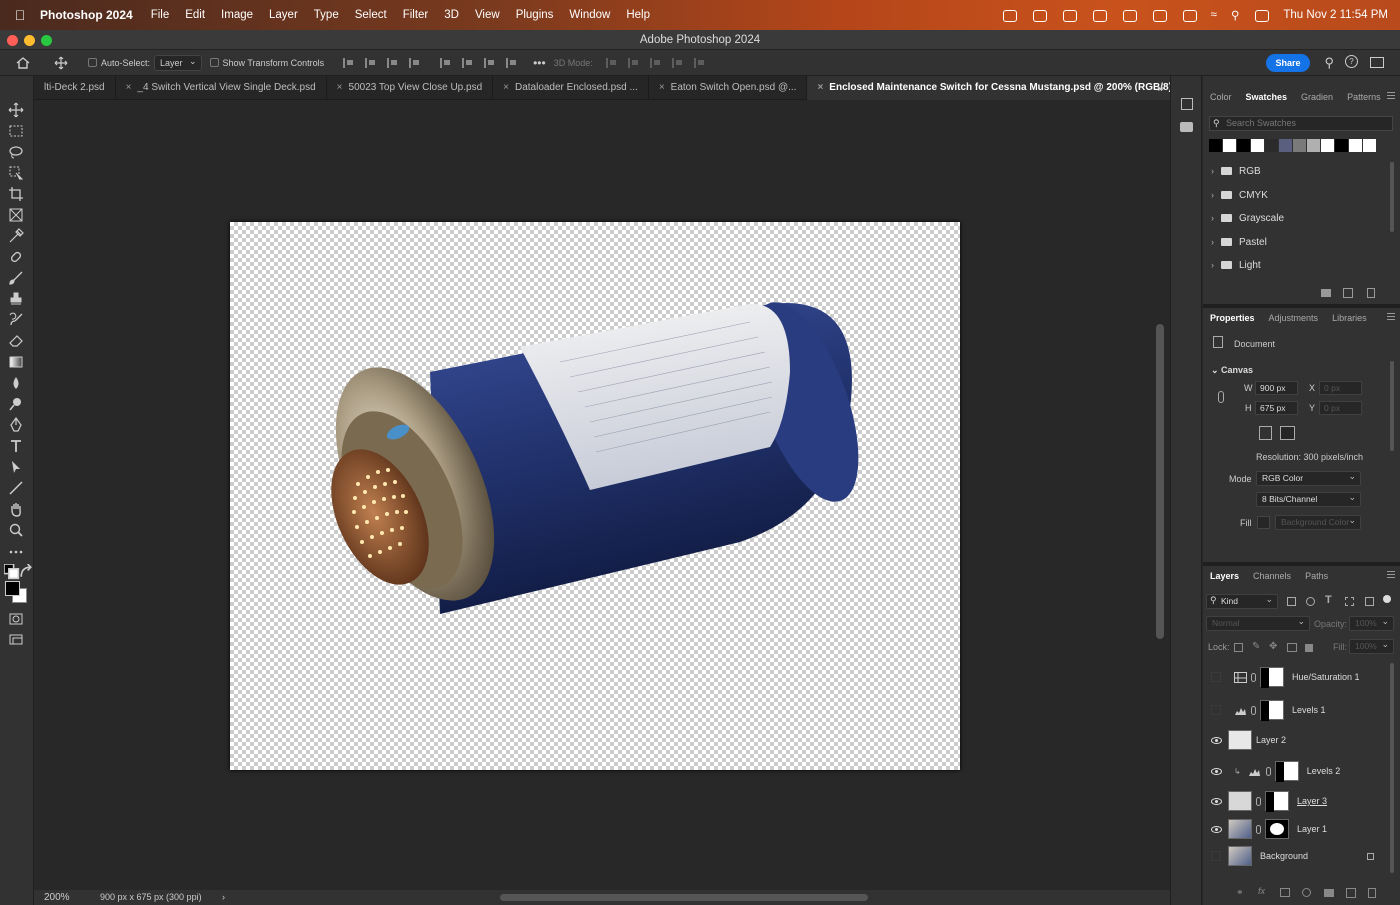 This screenshot has width=1400, height=905. Describe the element at coordinates (1221, 97) in the screenshot. I see `tab-color: Color` at that location.